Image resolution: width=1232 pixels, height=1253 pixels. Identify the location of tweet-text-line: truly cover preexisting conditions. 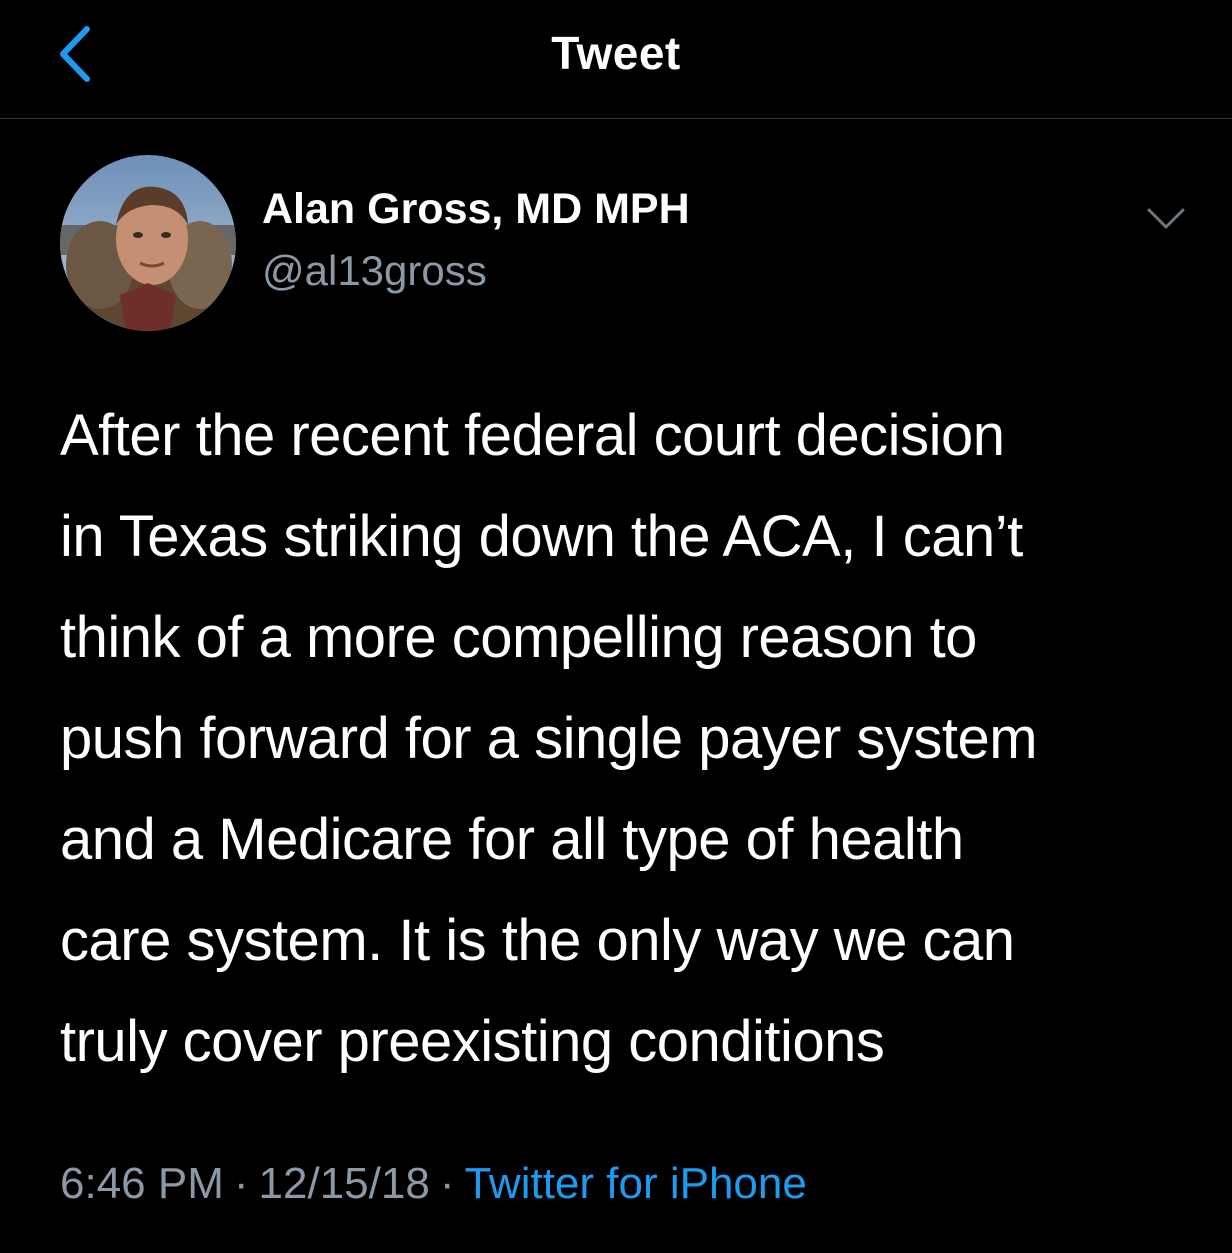
(472, 1041).